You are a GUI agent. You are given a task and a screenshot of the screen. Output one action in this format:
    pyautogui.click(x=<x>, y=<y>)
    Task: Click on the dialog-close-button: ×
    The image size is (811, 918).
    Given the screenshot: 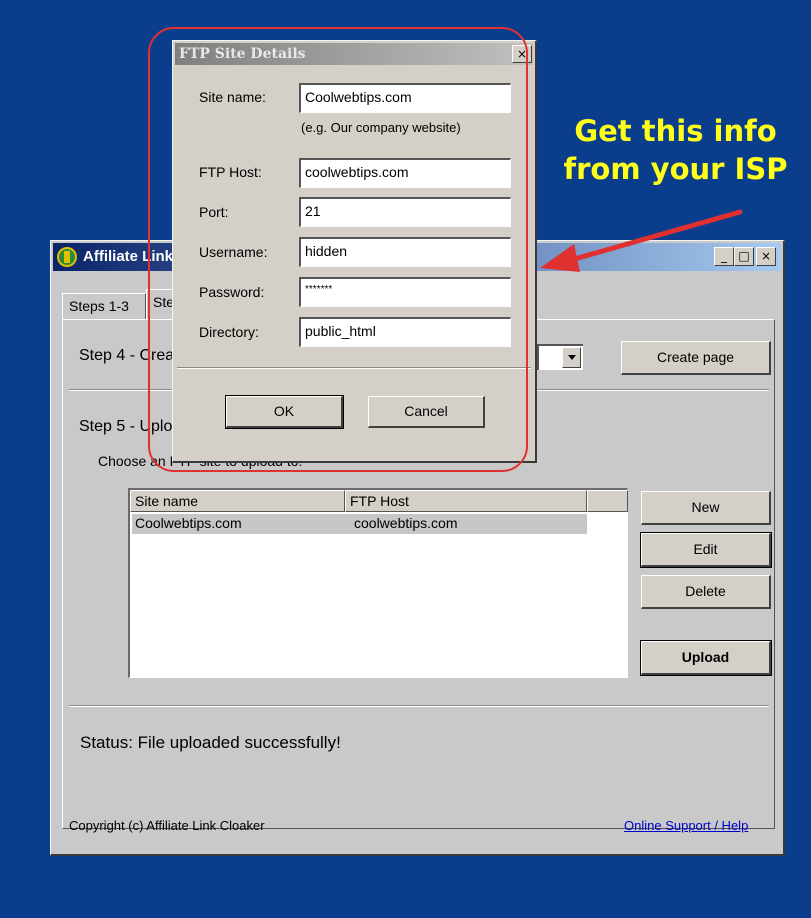 What is the action you would take?
    pyautogui.click(x=522, y=54)
    